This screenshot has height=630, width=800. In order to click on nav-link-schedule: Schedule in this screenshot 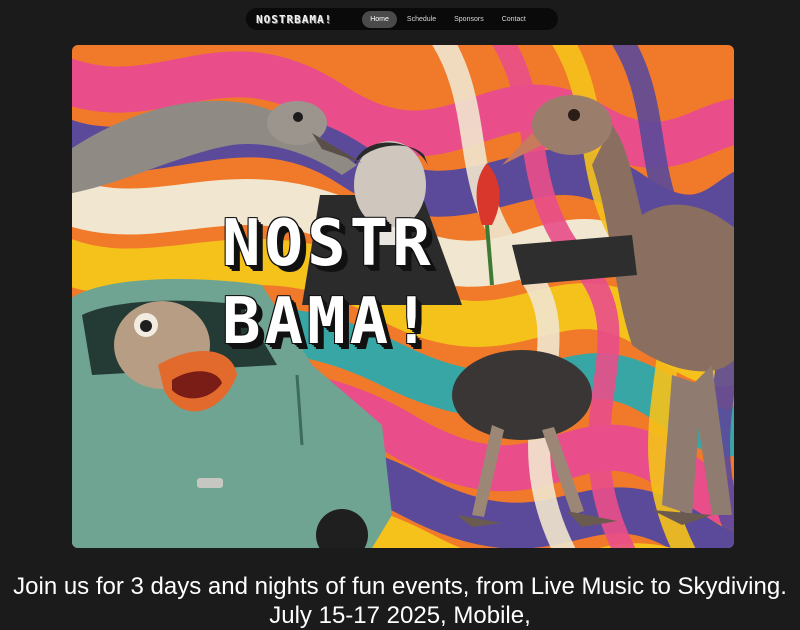, I will do `click(421, 19)`.